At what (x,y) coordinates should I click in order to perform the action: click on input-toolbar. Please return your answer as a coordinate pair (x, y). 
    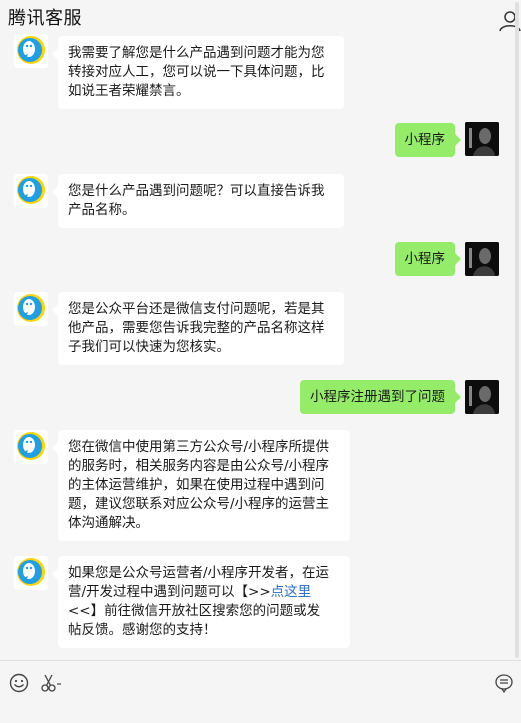
    Looking at the image, I should click on (260, 691).